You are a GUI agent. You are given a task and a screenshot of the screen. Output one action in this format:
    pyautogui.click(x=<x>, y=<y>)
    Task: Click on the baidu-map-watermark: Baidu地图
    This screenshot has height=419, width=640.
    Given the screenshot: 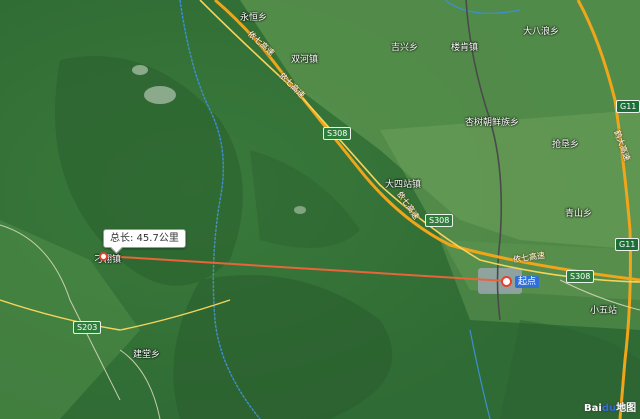 What is the action you would take?
    pyautogui.click(x=610, y=406)
    